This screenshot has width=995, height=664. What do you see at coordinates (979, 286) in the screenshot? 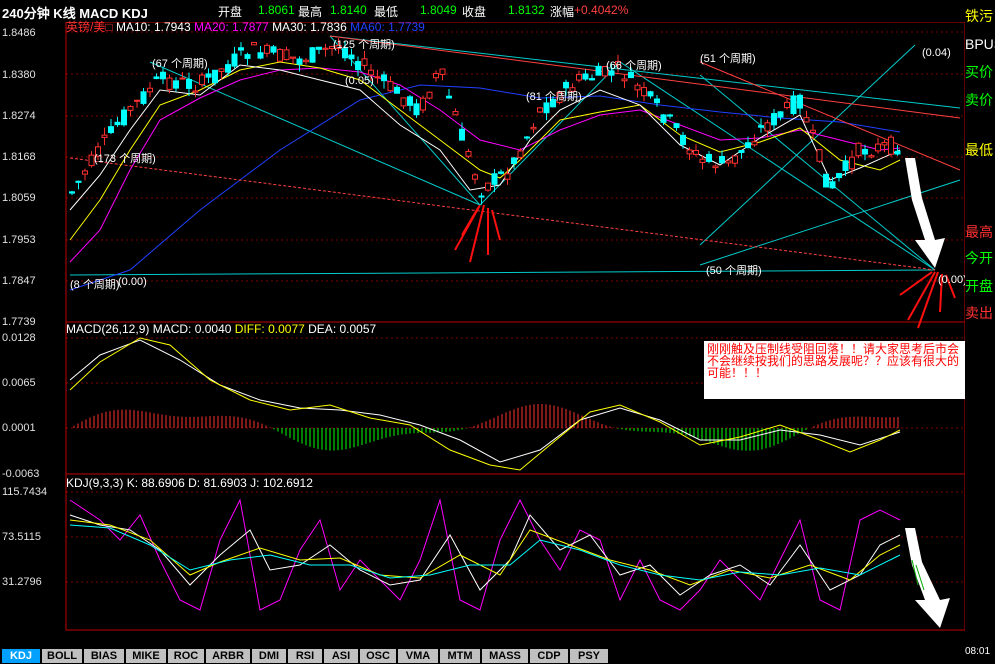
I see `rp-item: 开盘` at bounding box center [979, 286].